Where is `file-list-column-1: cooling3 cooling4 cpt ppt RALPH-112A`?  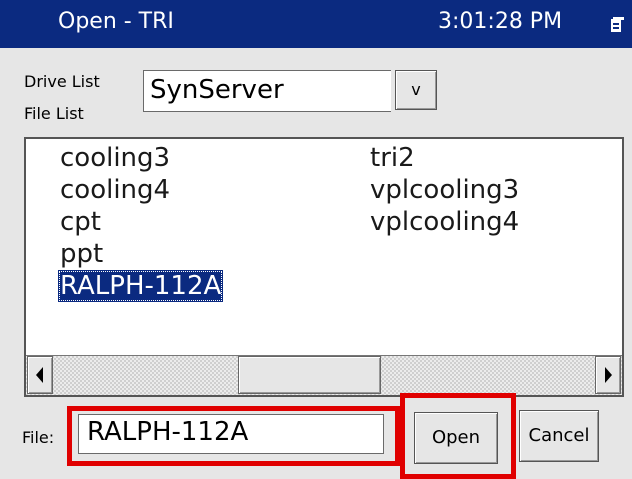
file-list-column-1: cooling3 cooling4 cpt ppt RALPH-112A is located at coordinates (141, 222).